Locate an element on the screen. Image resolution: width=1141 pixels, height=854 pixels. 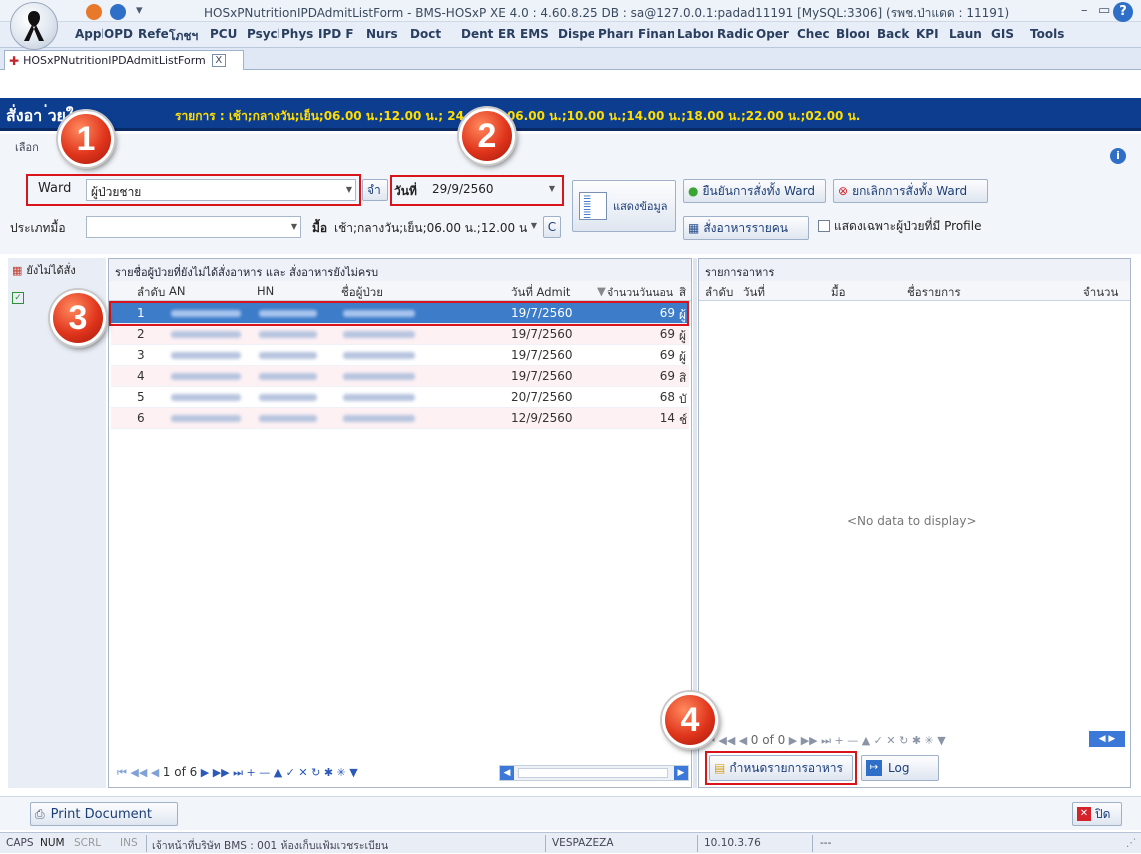
menu-tab-15: Finan is located at coordinates (656, 34).